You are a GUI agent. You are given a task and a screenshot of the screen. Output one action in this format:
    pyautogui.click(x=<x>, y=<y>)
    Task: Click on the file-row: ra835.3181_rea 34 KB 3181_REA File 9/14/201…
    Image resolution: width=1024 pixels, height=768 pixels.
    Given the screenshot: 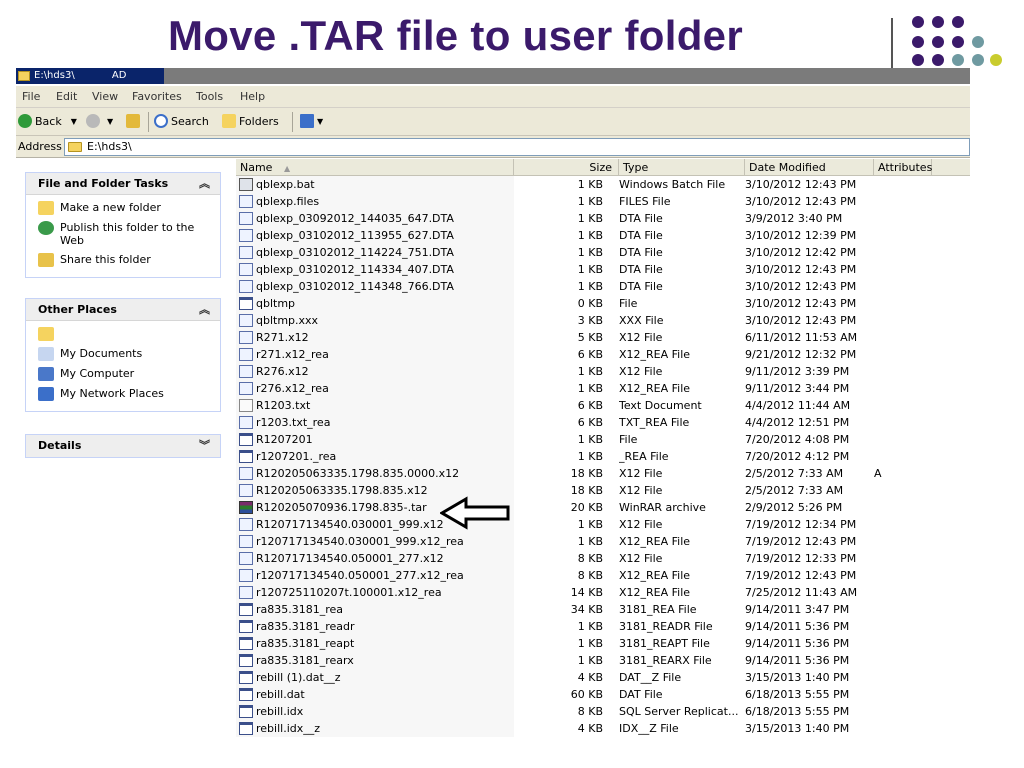 What is the action you would take?
    pyautogui.click(x=603, y=609)
    